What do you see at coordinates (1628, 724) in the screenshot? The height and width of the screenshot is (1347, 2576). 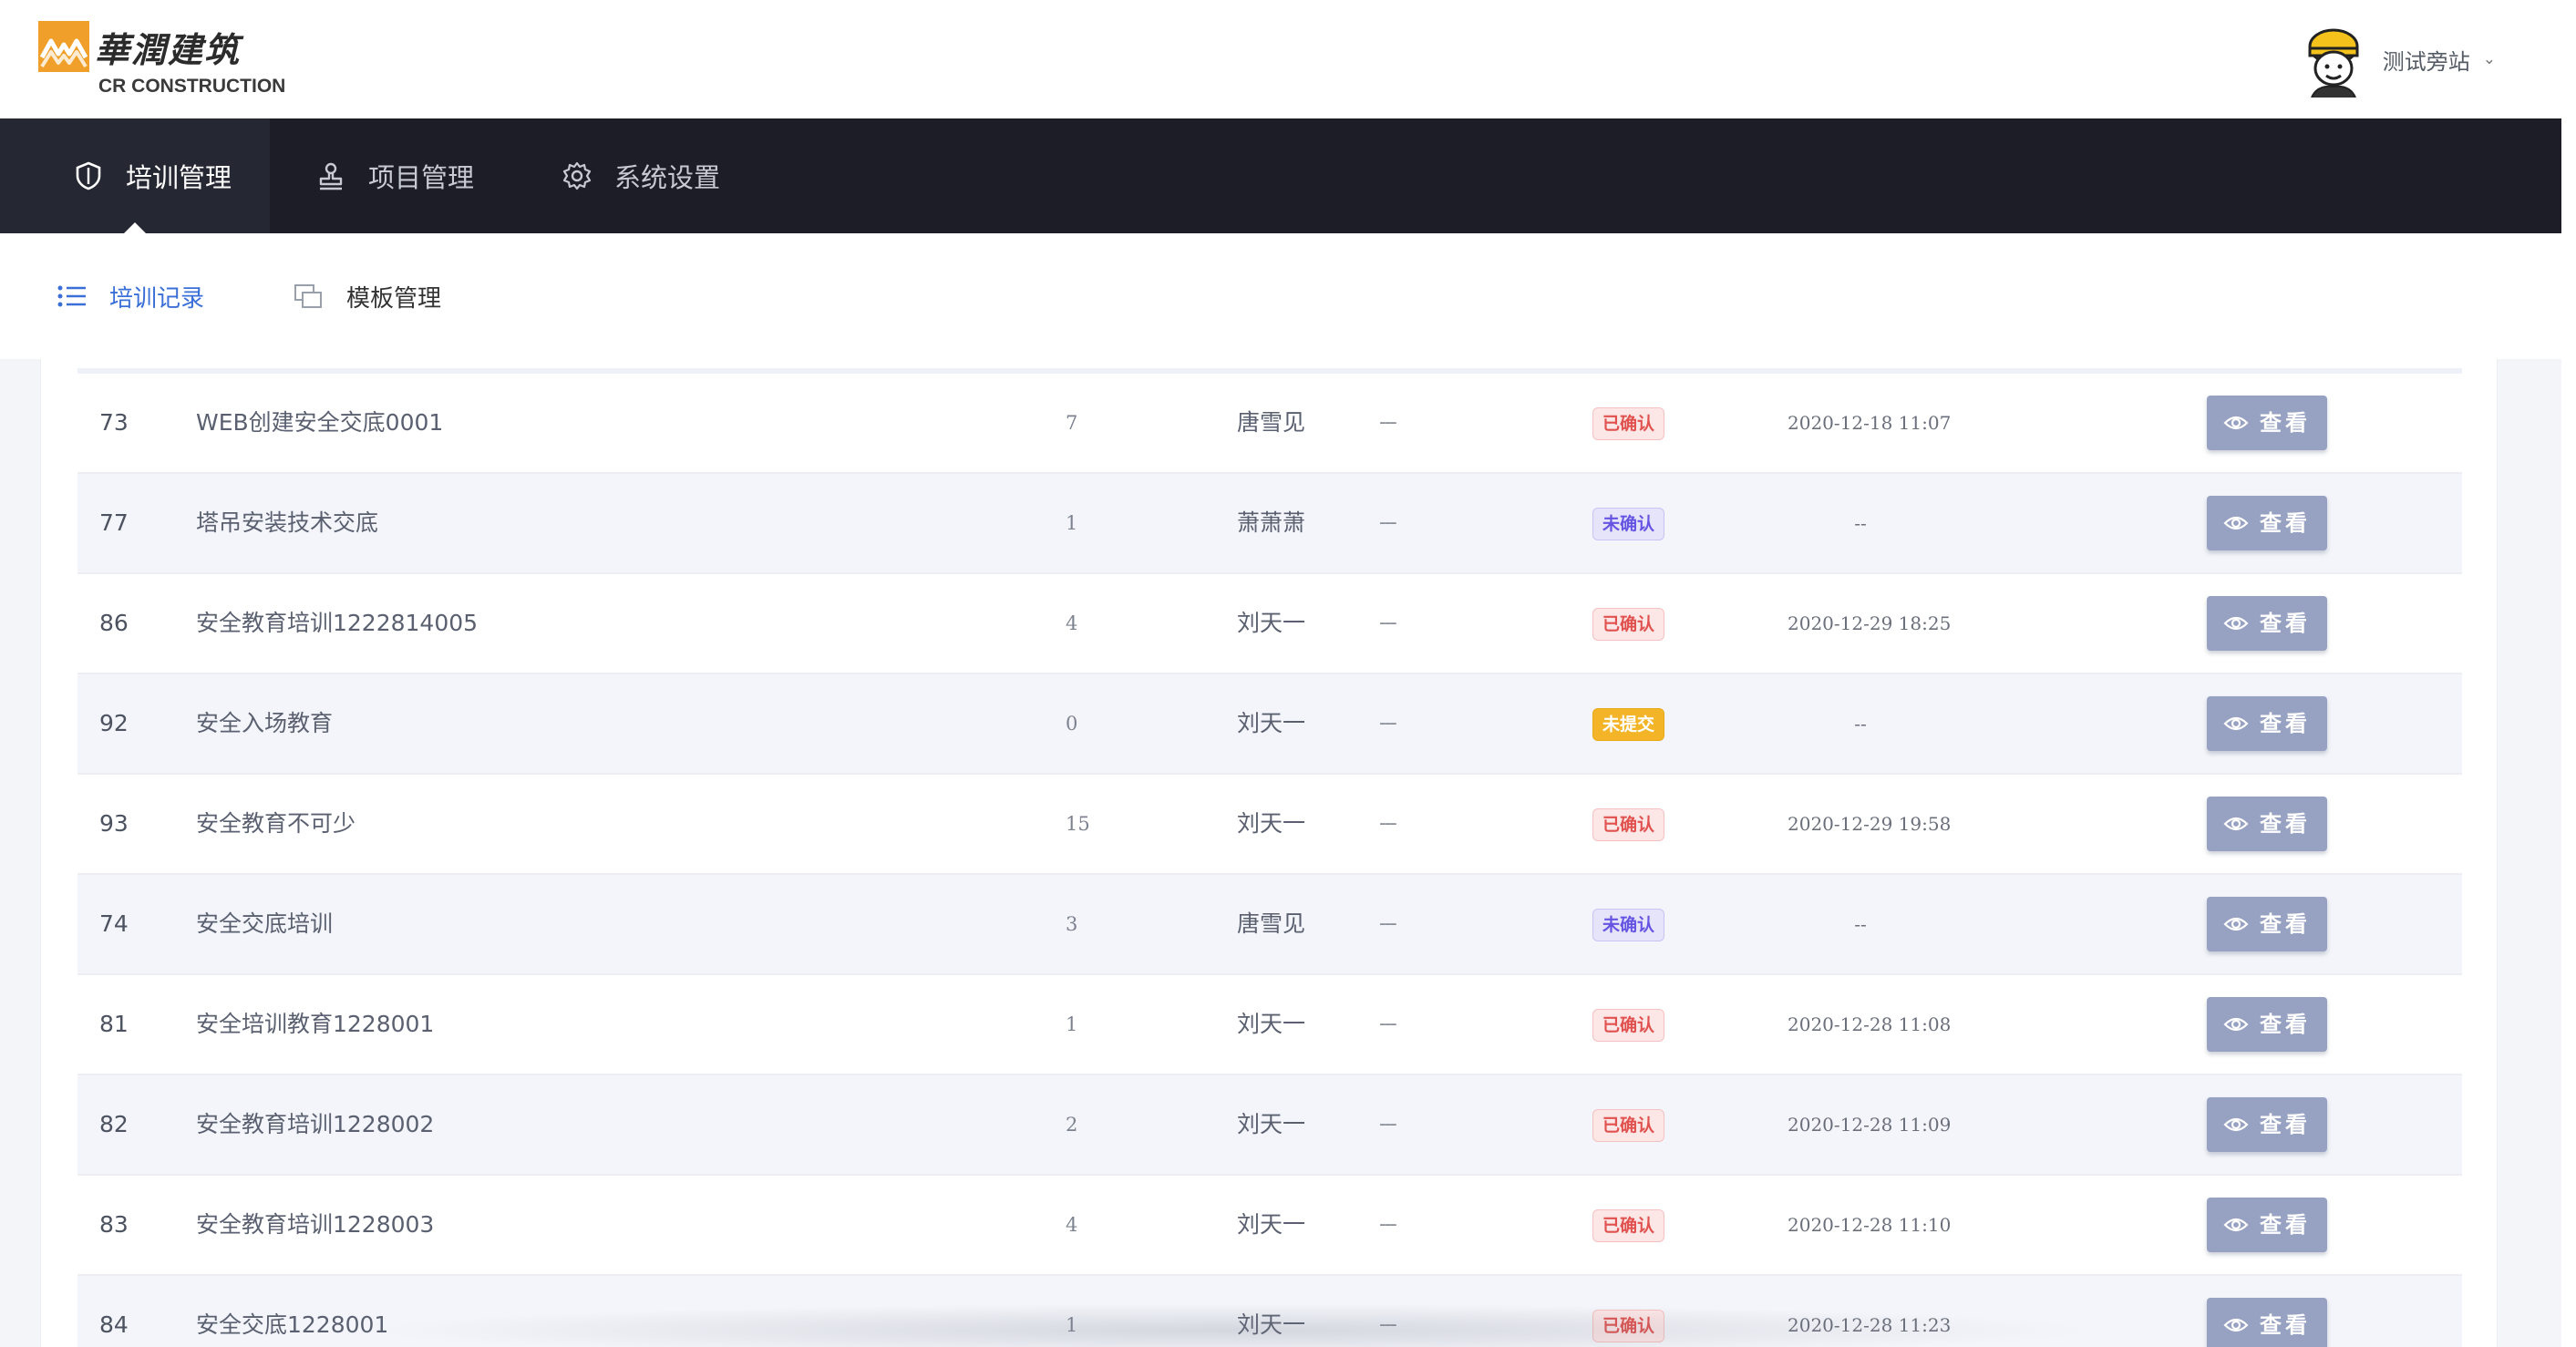 I see `status-cell: 未提交` at bounding box center [1628, 724].